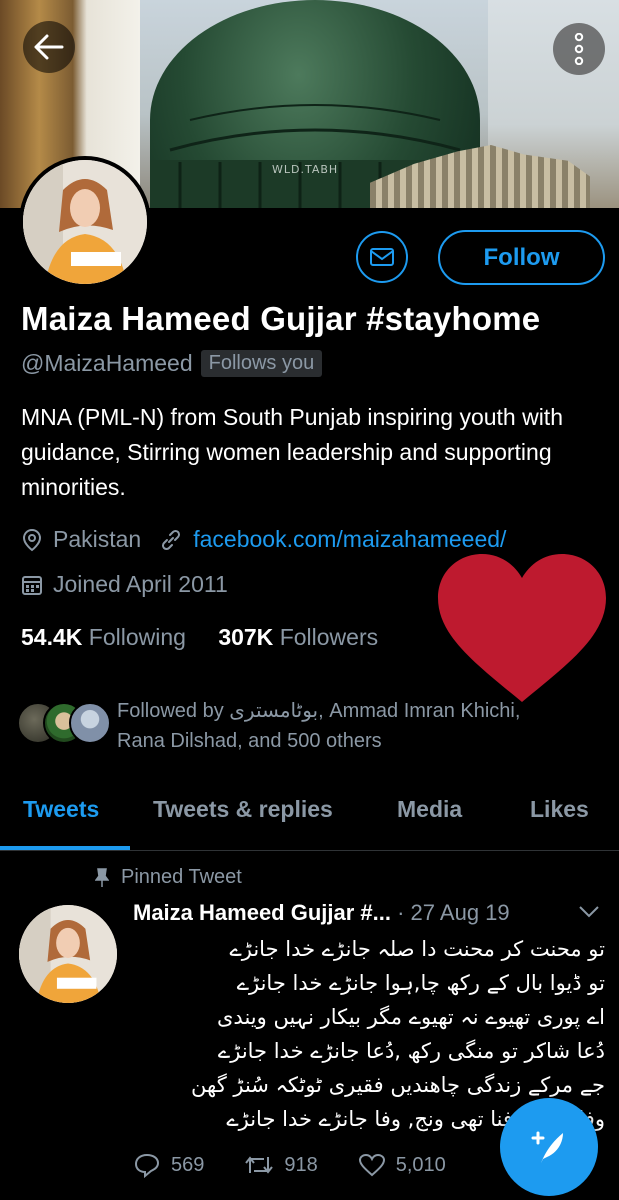 The height and width of the screenshot is (1200, 619). What do you see at coordinates (589, 912) in the screenshot?
I see `chevron-down-icon` at bounding box center [589, 912].